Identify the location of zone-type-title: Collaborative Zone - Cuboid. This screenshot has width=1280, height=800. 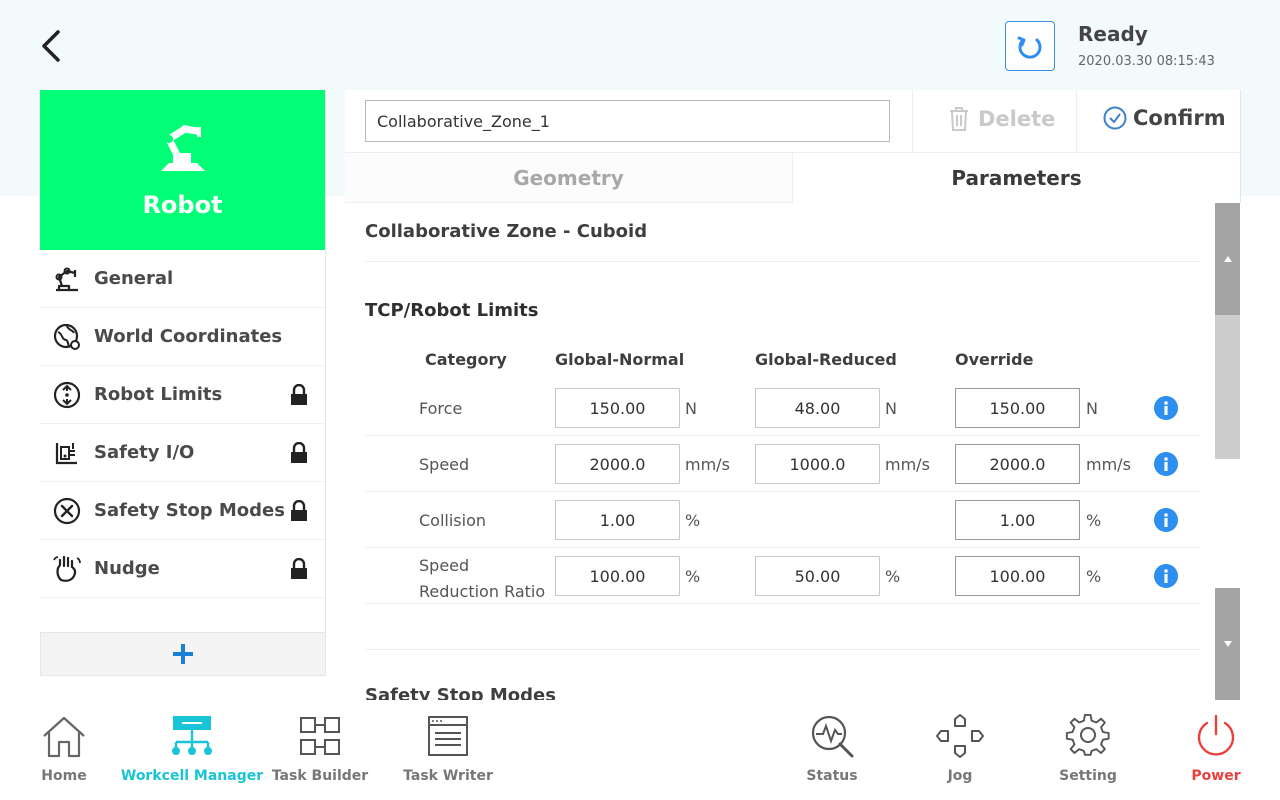
(506, 231).